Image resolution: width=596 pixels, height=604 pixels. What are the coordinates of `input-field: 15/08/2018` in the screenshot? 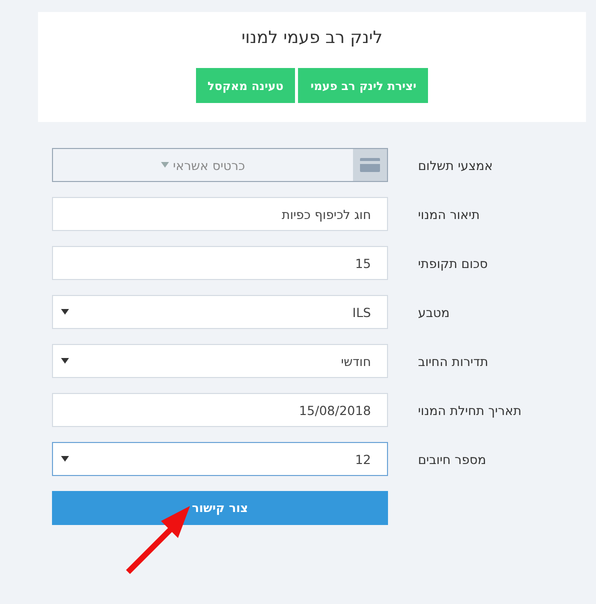 It's located at (220, 410).